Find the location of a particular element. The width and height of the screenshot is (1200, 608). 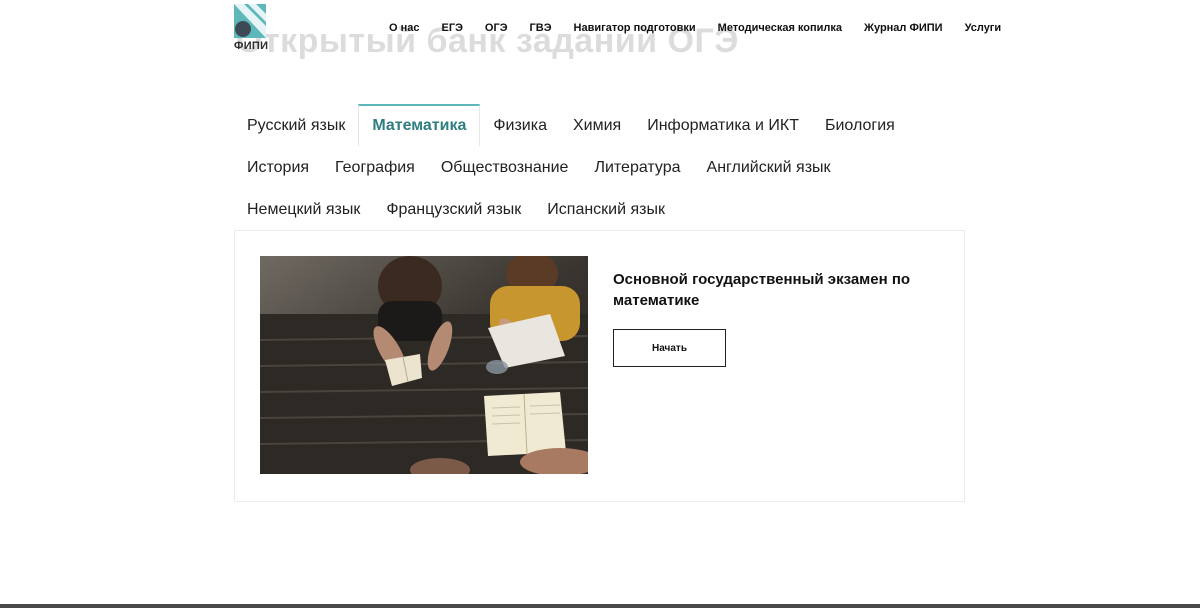

bottom-divider is located at coordinates (600, 606).